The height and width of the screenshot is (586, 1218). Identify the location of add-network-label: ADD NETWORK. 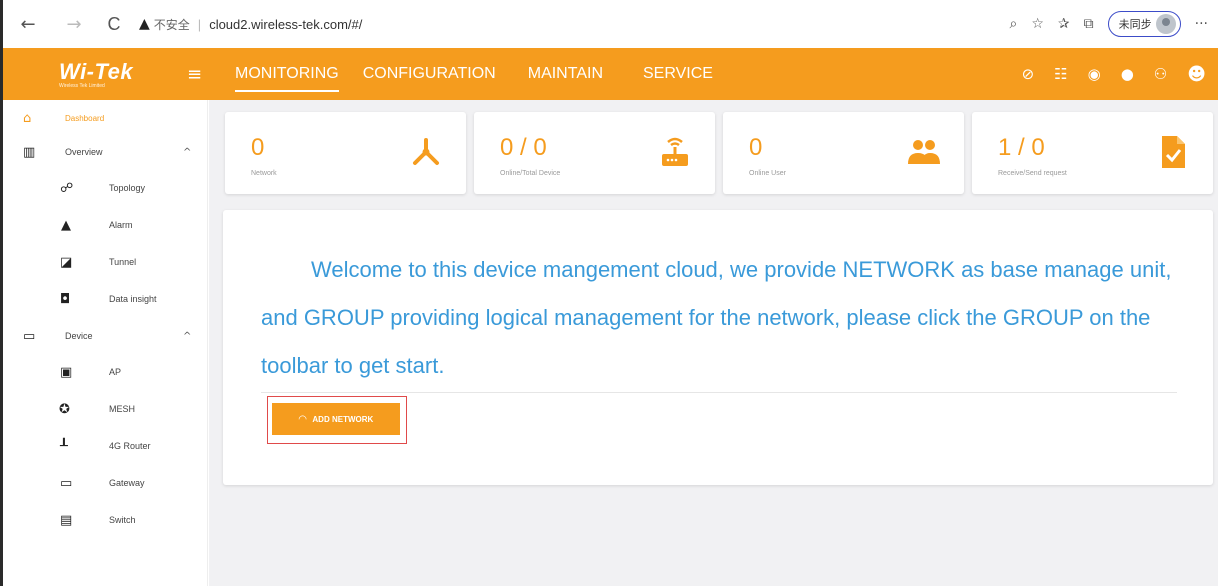
(343, 419).